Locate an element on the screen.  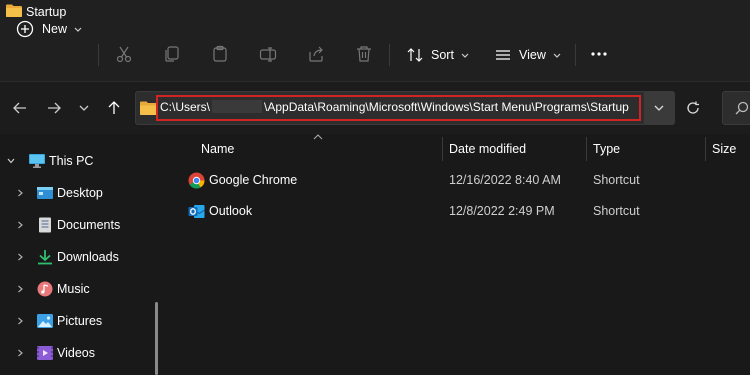
file-name: Outlook is located at coordinates (231, 211).